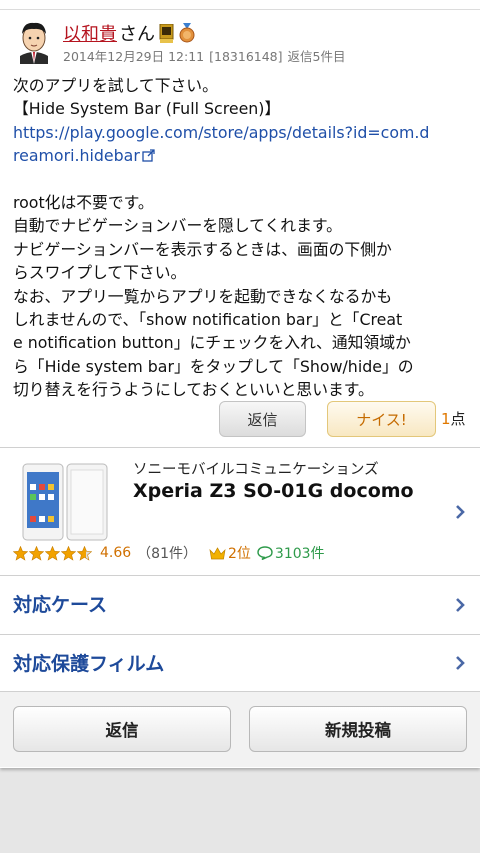 This screenshot has width=480, height=853. What do you see at coordinates (208, 319) in the screenshot?
I see `body-line: しれませんので、「show notification bar」と「Creat` at bounding box center [208, 319].